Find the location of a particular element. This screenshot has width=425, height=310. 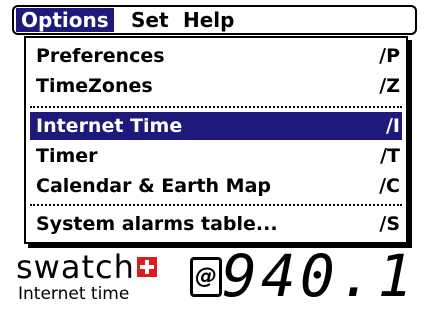

menu-item-shortcut: ∕C is located at coordinates (389, 186).